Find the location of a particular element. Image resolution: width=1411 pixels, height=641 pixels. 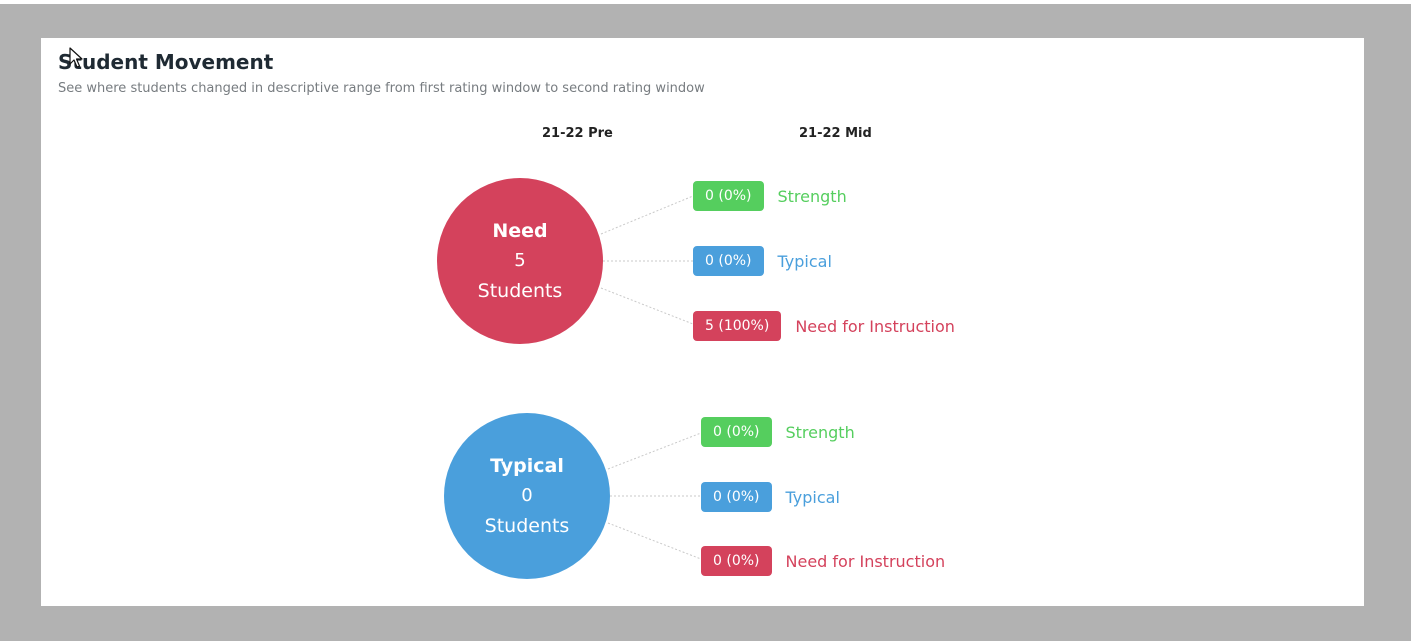

outcome-row-need: 5 (100%) Need for Instruction is located at coordinates (824, 326).